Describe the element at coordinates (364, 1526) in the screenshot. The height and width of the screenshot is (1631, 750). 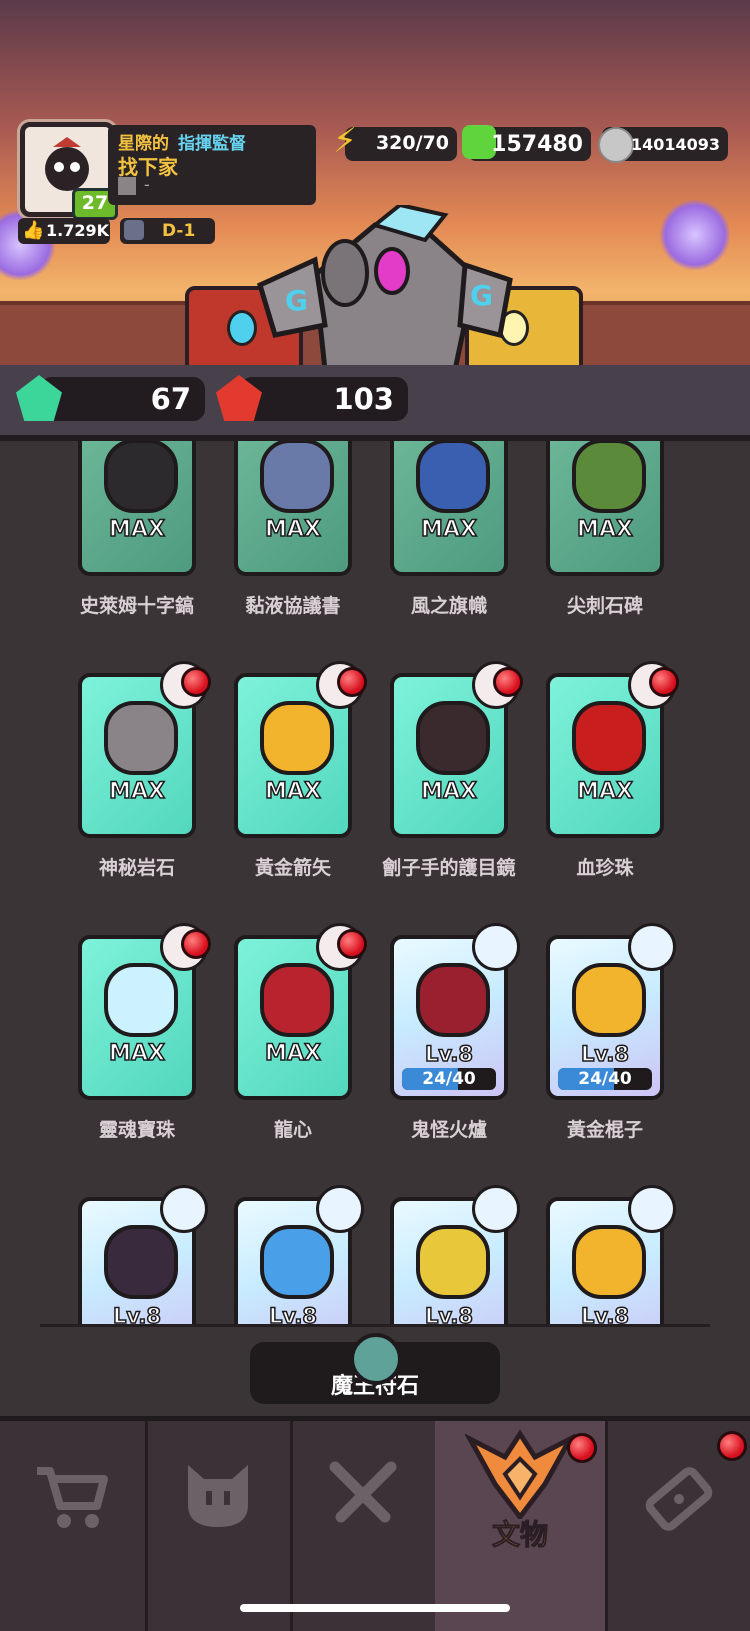
I see `tab-battle` at that location.